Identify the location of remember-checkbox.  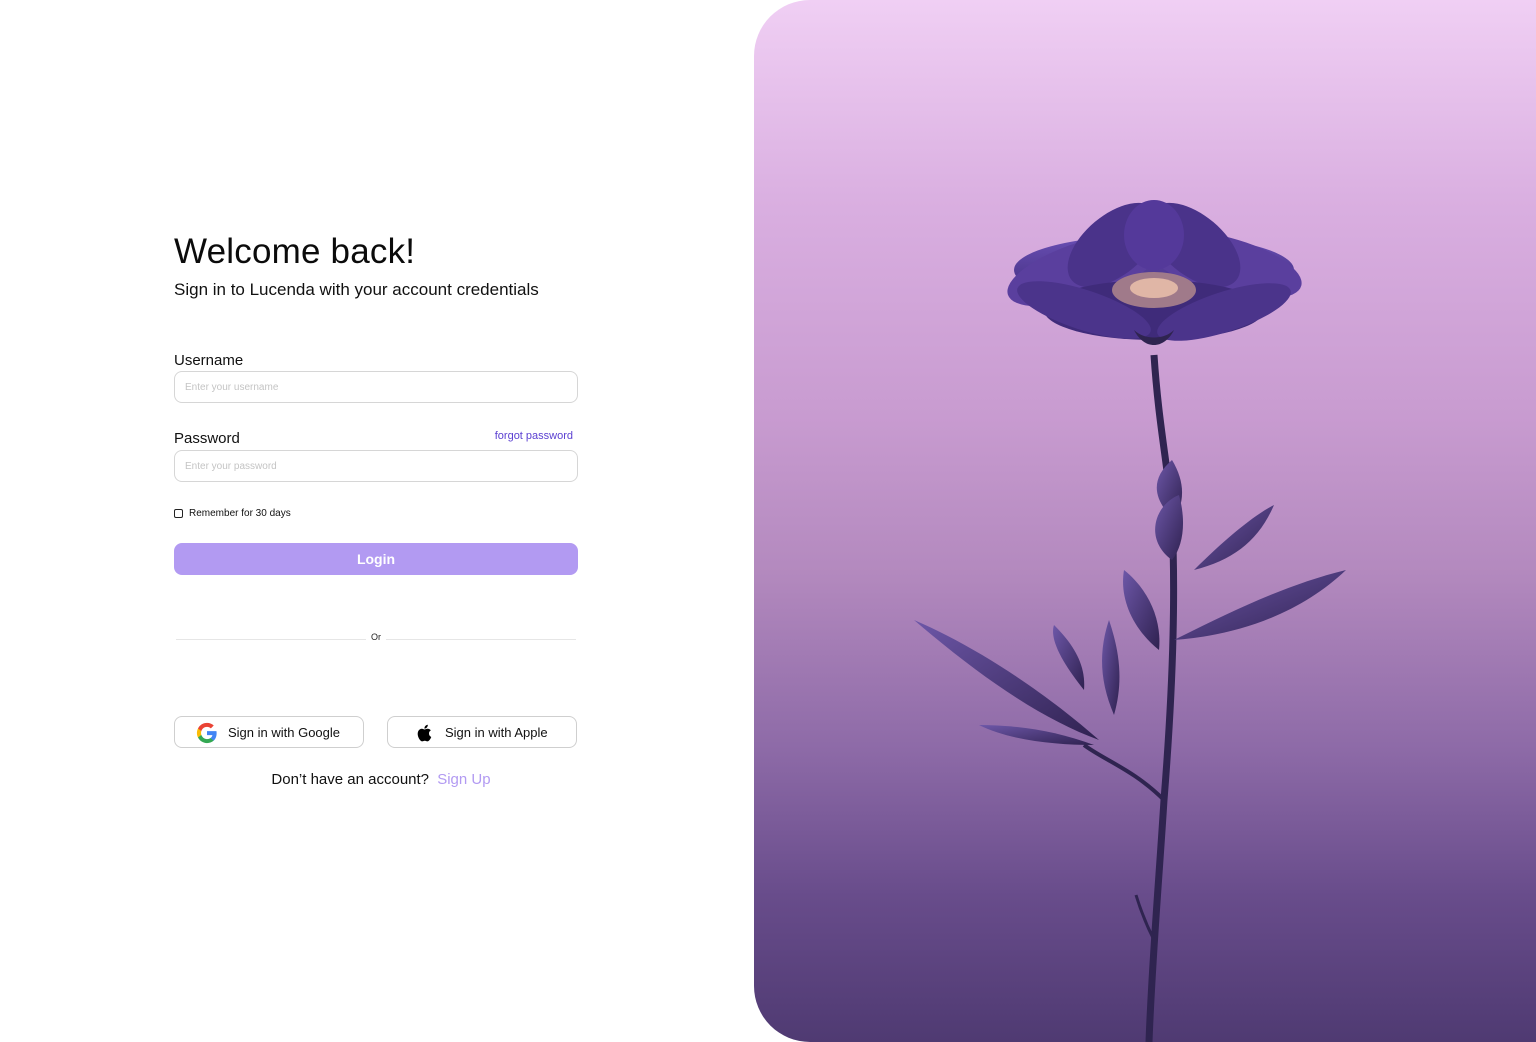
(178, 513).